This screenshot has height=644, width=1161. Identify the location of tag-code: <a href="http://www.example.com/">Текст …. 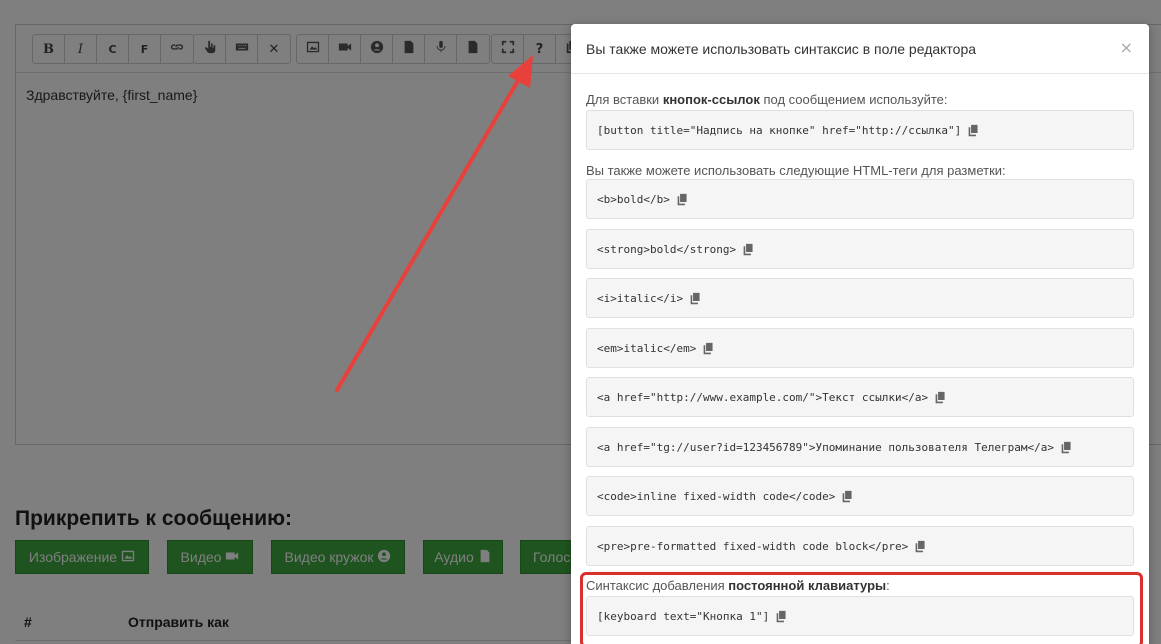
(763, 397).